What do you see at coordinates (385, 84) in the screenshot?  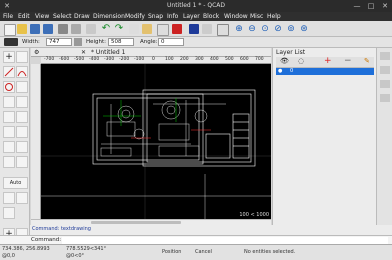 I see `dock-block-icon` at bounding box center [385, 84].